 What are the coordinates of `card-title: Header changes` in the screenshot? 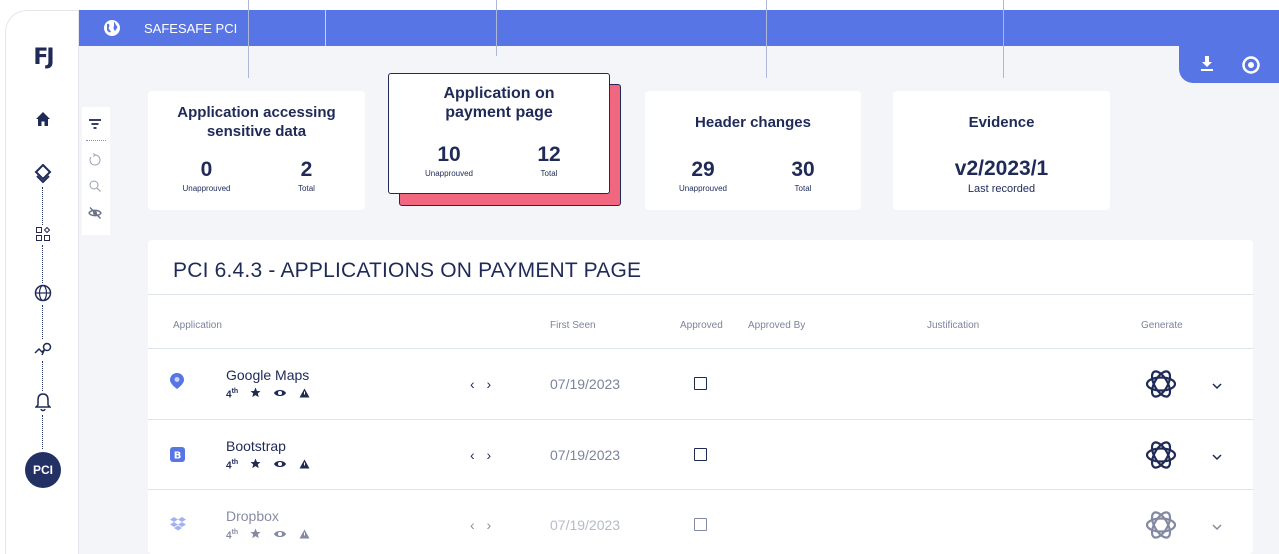 It's located at (753, 122).